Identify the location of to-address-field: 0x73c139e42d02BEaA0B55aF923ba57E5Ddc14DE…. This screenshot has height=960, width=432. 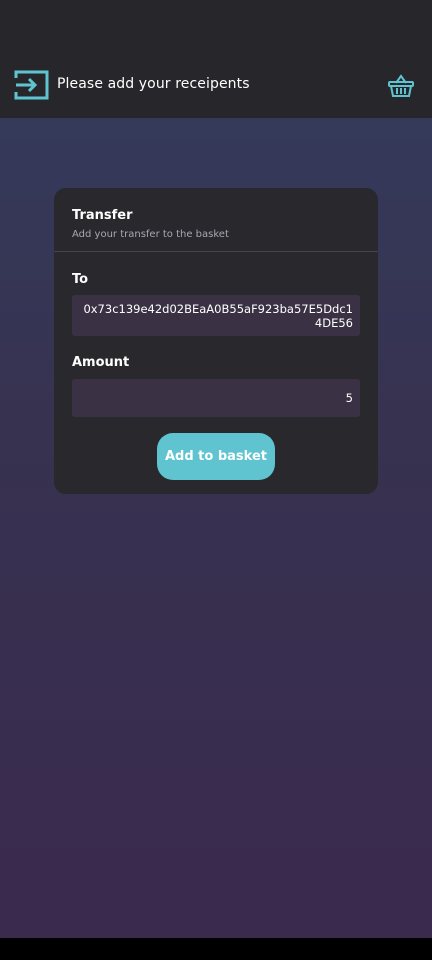
(216, 315).